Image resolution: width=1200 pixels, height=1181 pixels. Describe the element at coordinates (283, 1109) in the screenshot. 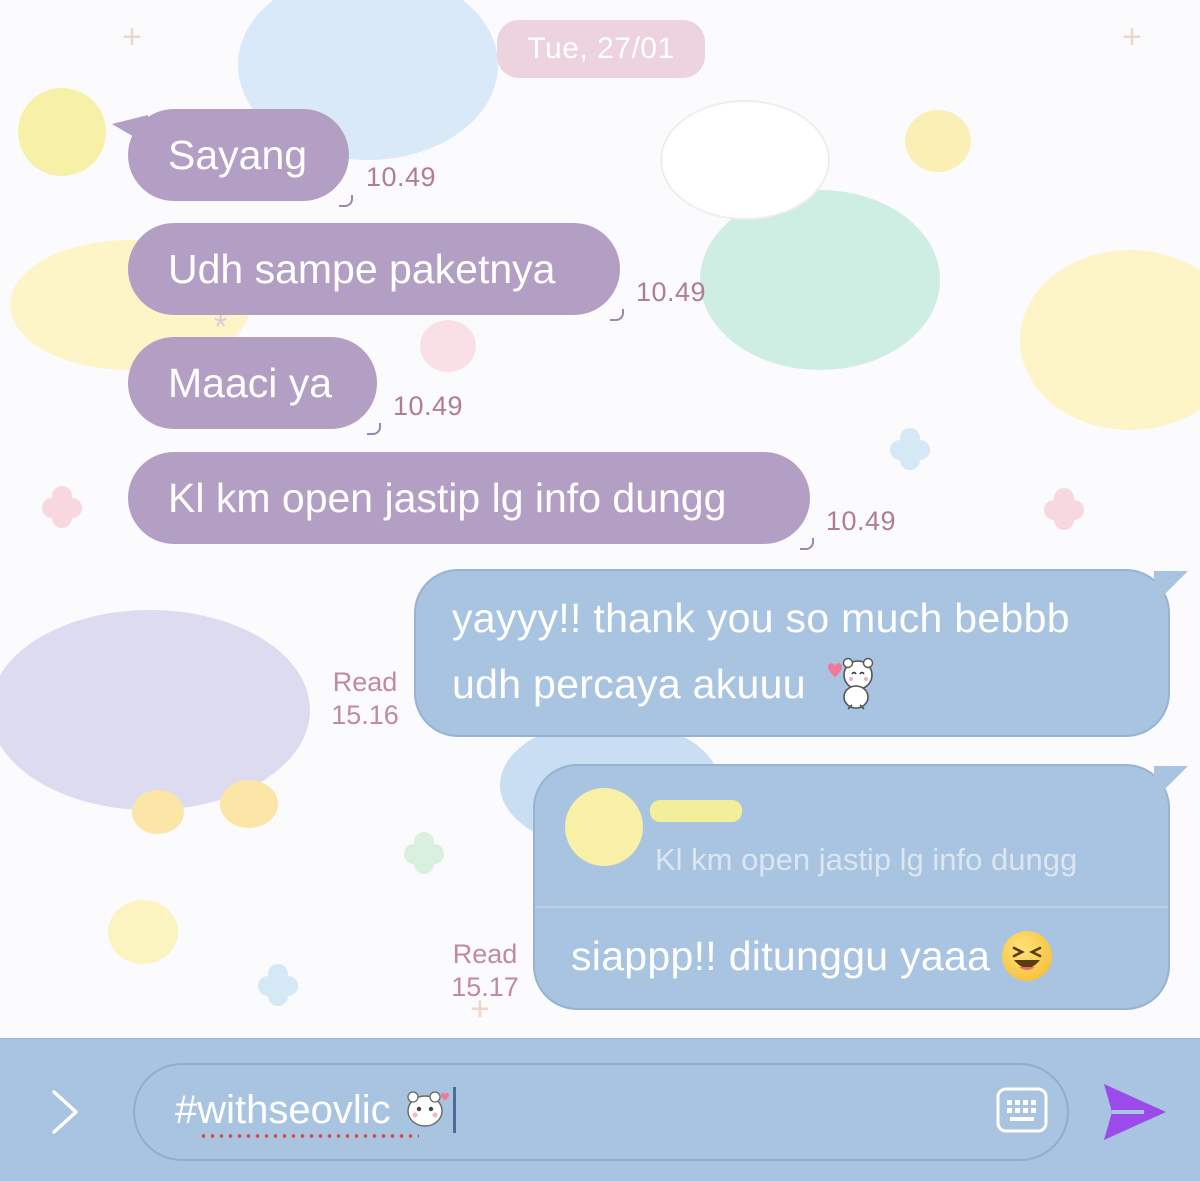

I see `message-input-value: #withseovlic` at that location.